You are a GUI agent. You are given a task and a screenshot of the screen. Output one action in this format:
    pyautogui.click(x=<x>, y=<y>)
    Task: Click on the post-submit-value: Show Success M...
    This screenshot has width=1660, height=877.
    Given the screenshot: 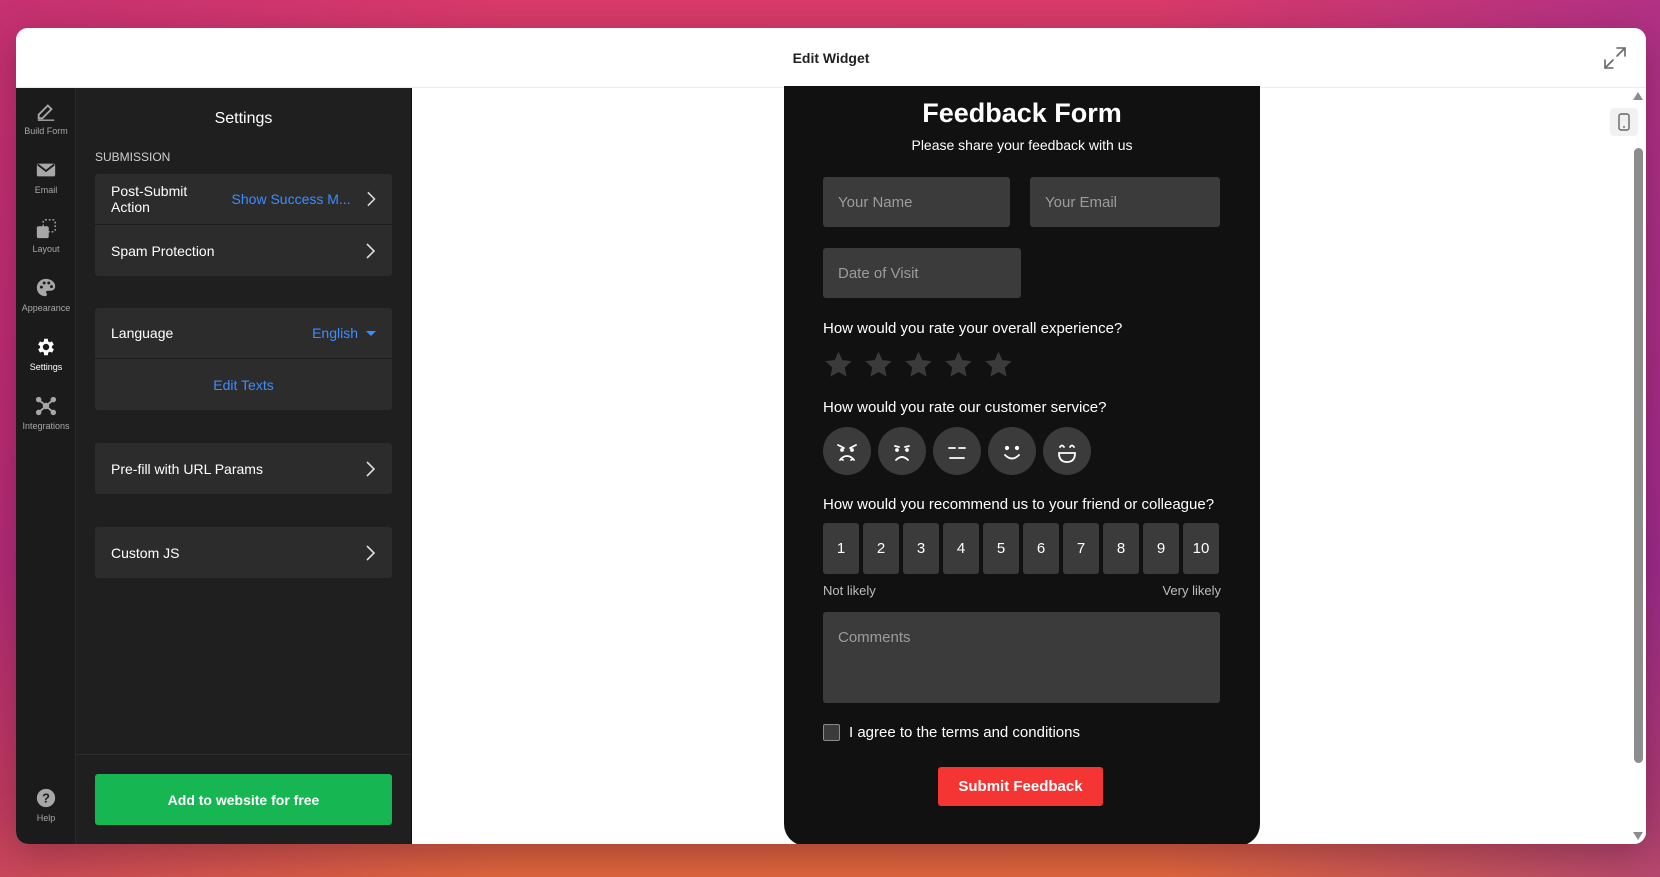 What is the action you would take?
    pyautogui.click(x=291, y=199)
    